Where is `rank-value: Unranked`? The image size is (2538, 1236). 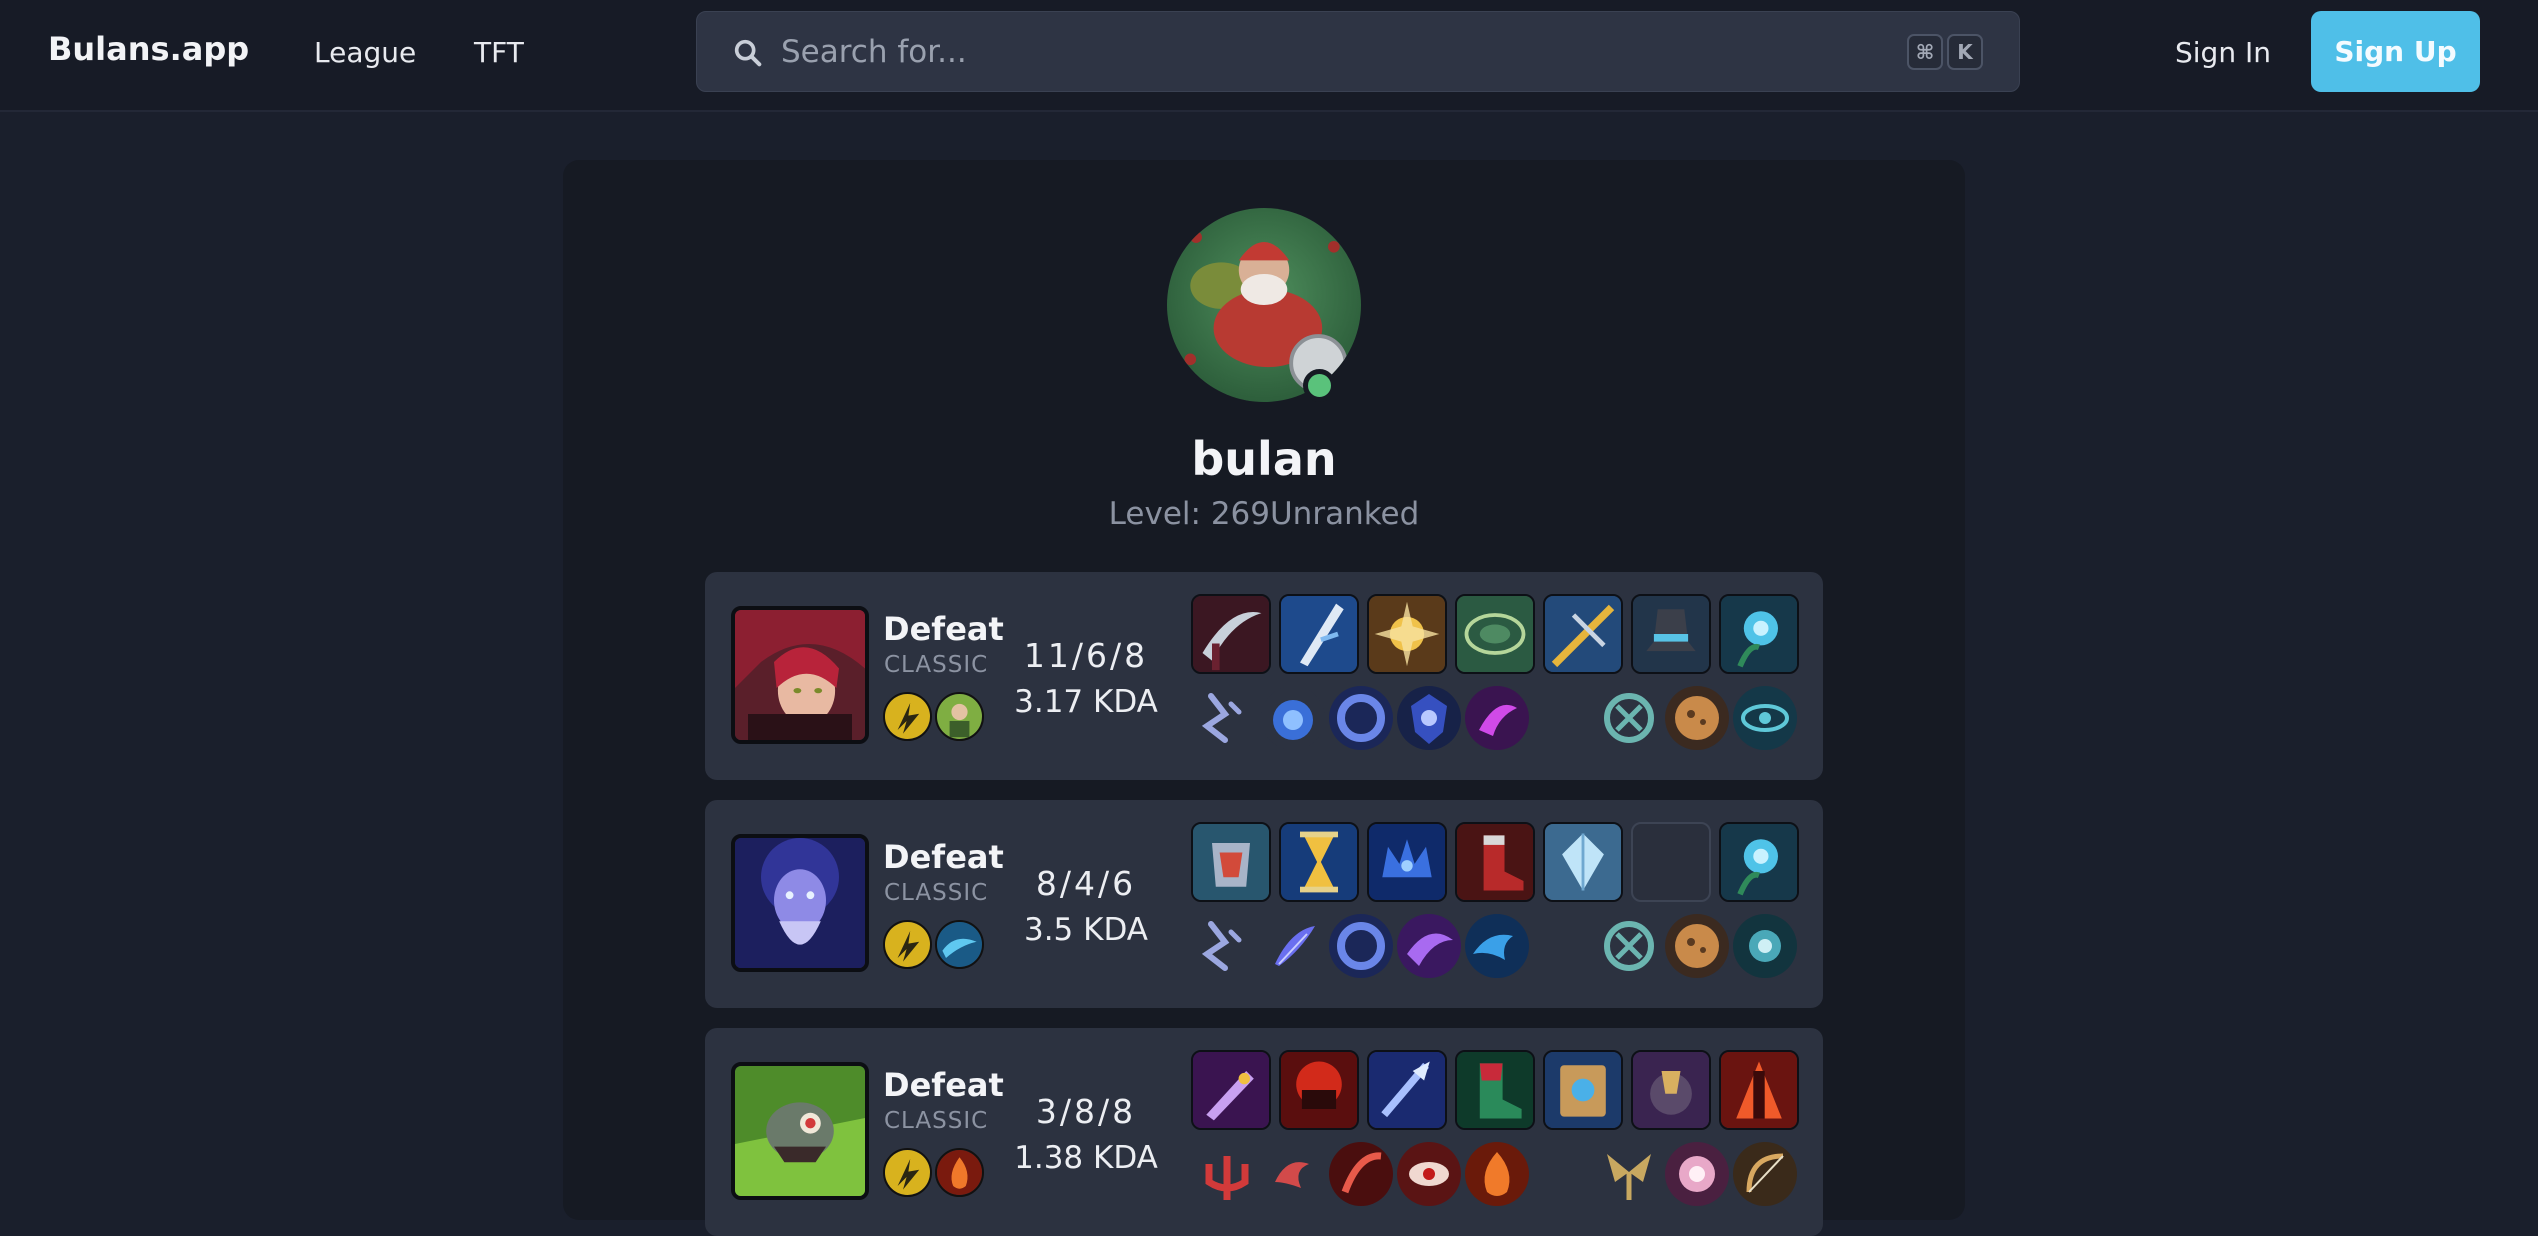 rank-value: Unranked is located at coordinates (1344, 514).